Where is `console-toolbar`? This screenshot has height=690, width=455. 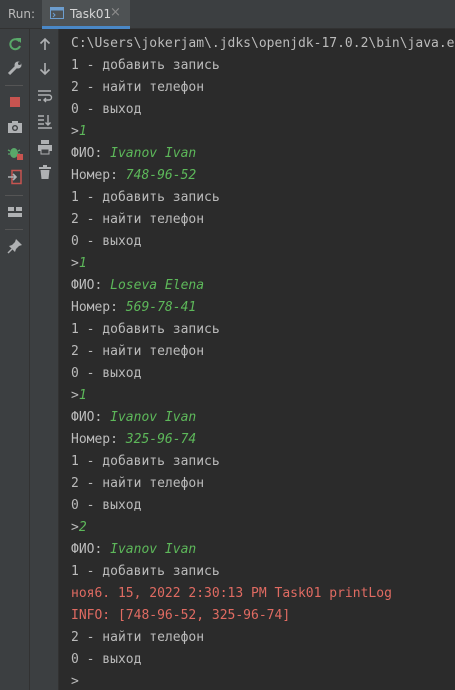 console-toolbar is located at coordinates (44, 359).